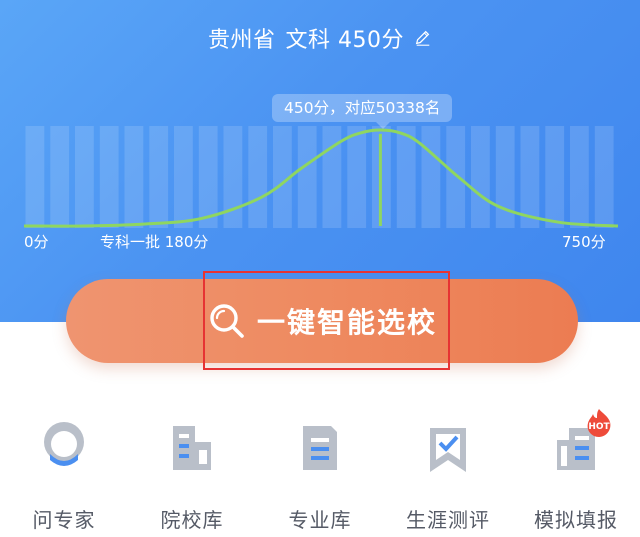  I want to click on menu-item-career-assessment: 生涯测评, so click(448, 474).